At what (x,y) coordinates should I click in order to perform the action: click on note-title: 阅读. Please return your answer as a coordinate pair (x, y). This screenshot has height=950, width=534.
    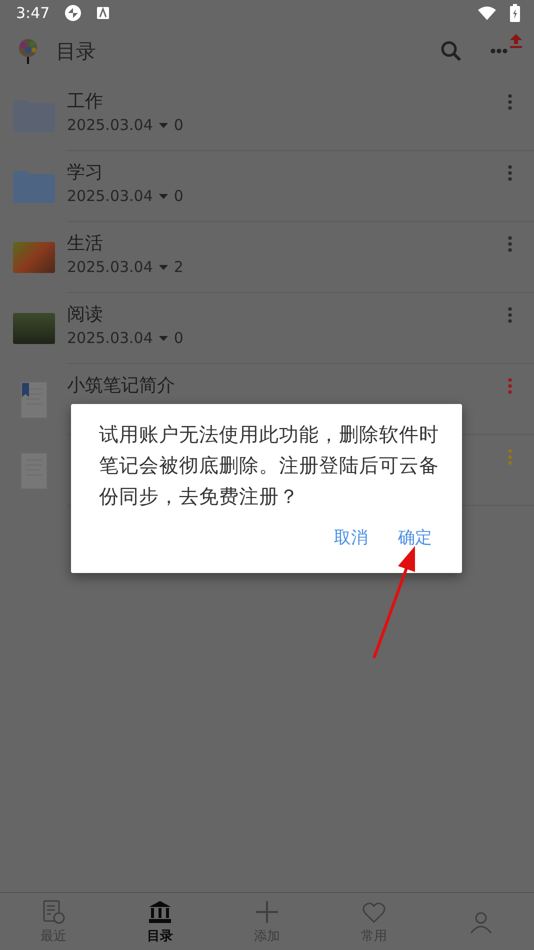
    Looking at the image, I should click on (85, 314).